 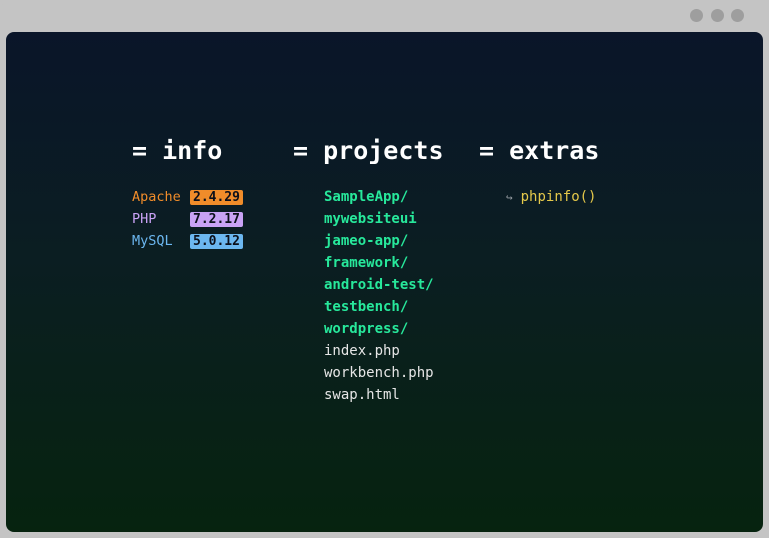 What do you see at coordinates (152, 241) in the screenshot?
I see `info-item-name: MySQL` at bounding box center [152, 241].